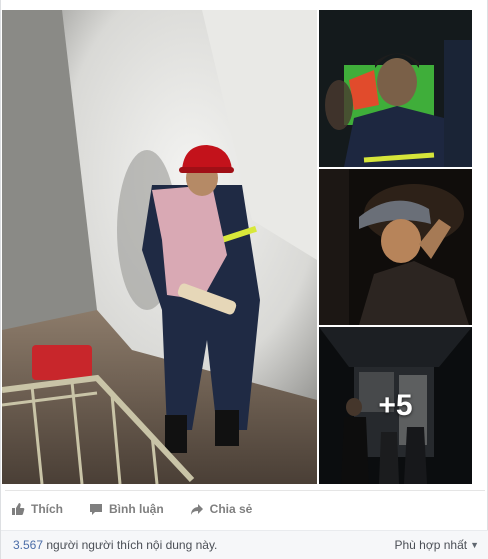  I want to click on action-bar: Thích Bình luận Chia sẻ, so click(245, 508).